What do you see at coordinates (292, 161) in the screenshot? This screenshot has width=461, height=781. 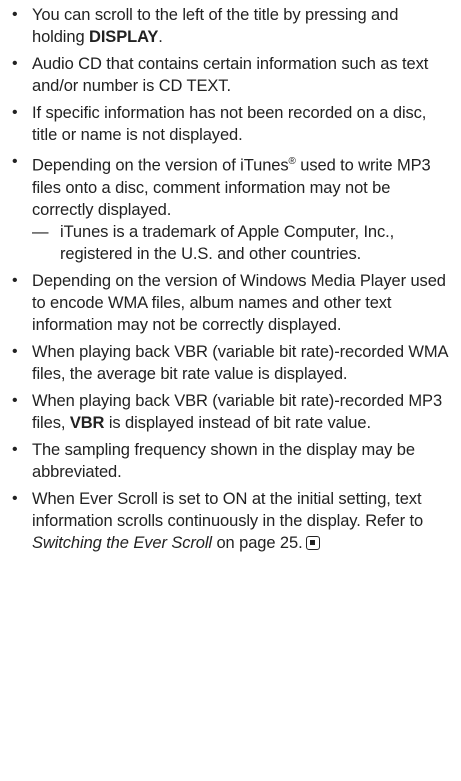 I see `registered-mark: ®` at bounding box center [292, 161].